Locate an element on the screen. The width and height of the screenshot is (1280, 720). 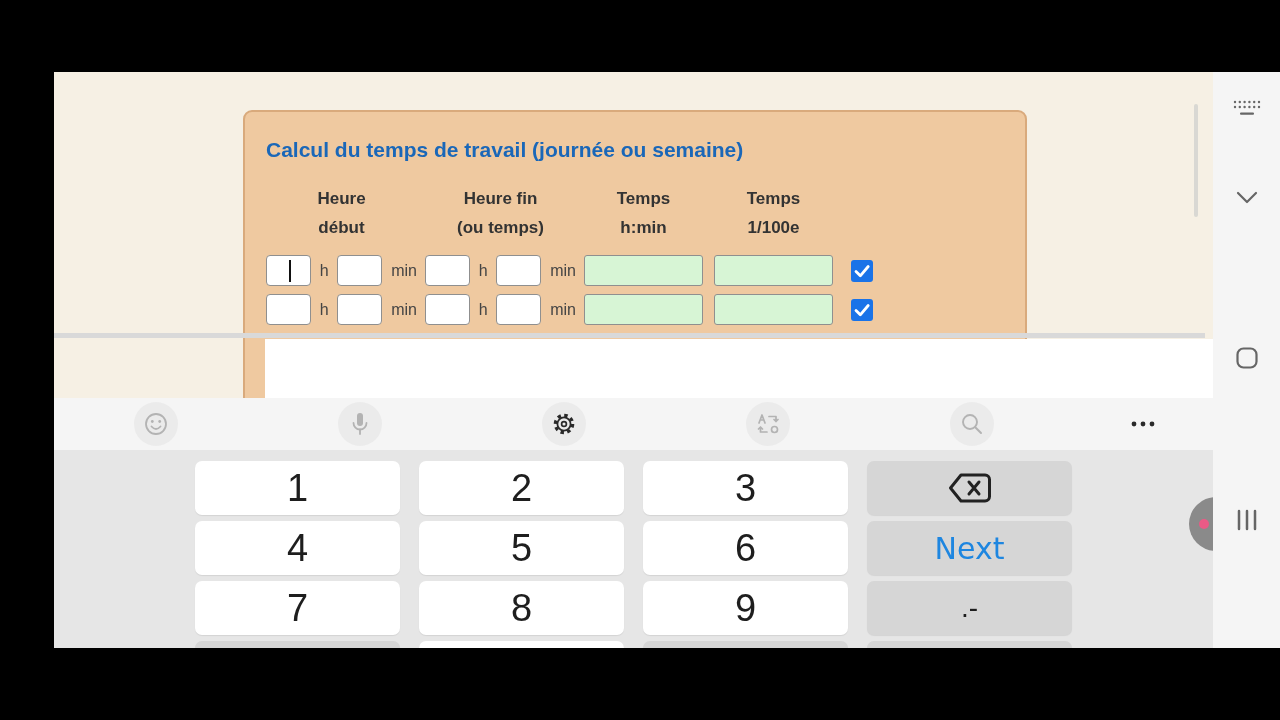
recent-apps-icon is located at coordinates (1246, 520).